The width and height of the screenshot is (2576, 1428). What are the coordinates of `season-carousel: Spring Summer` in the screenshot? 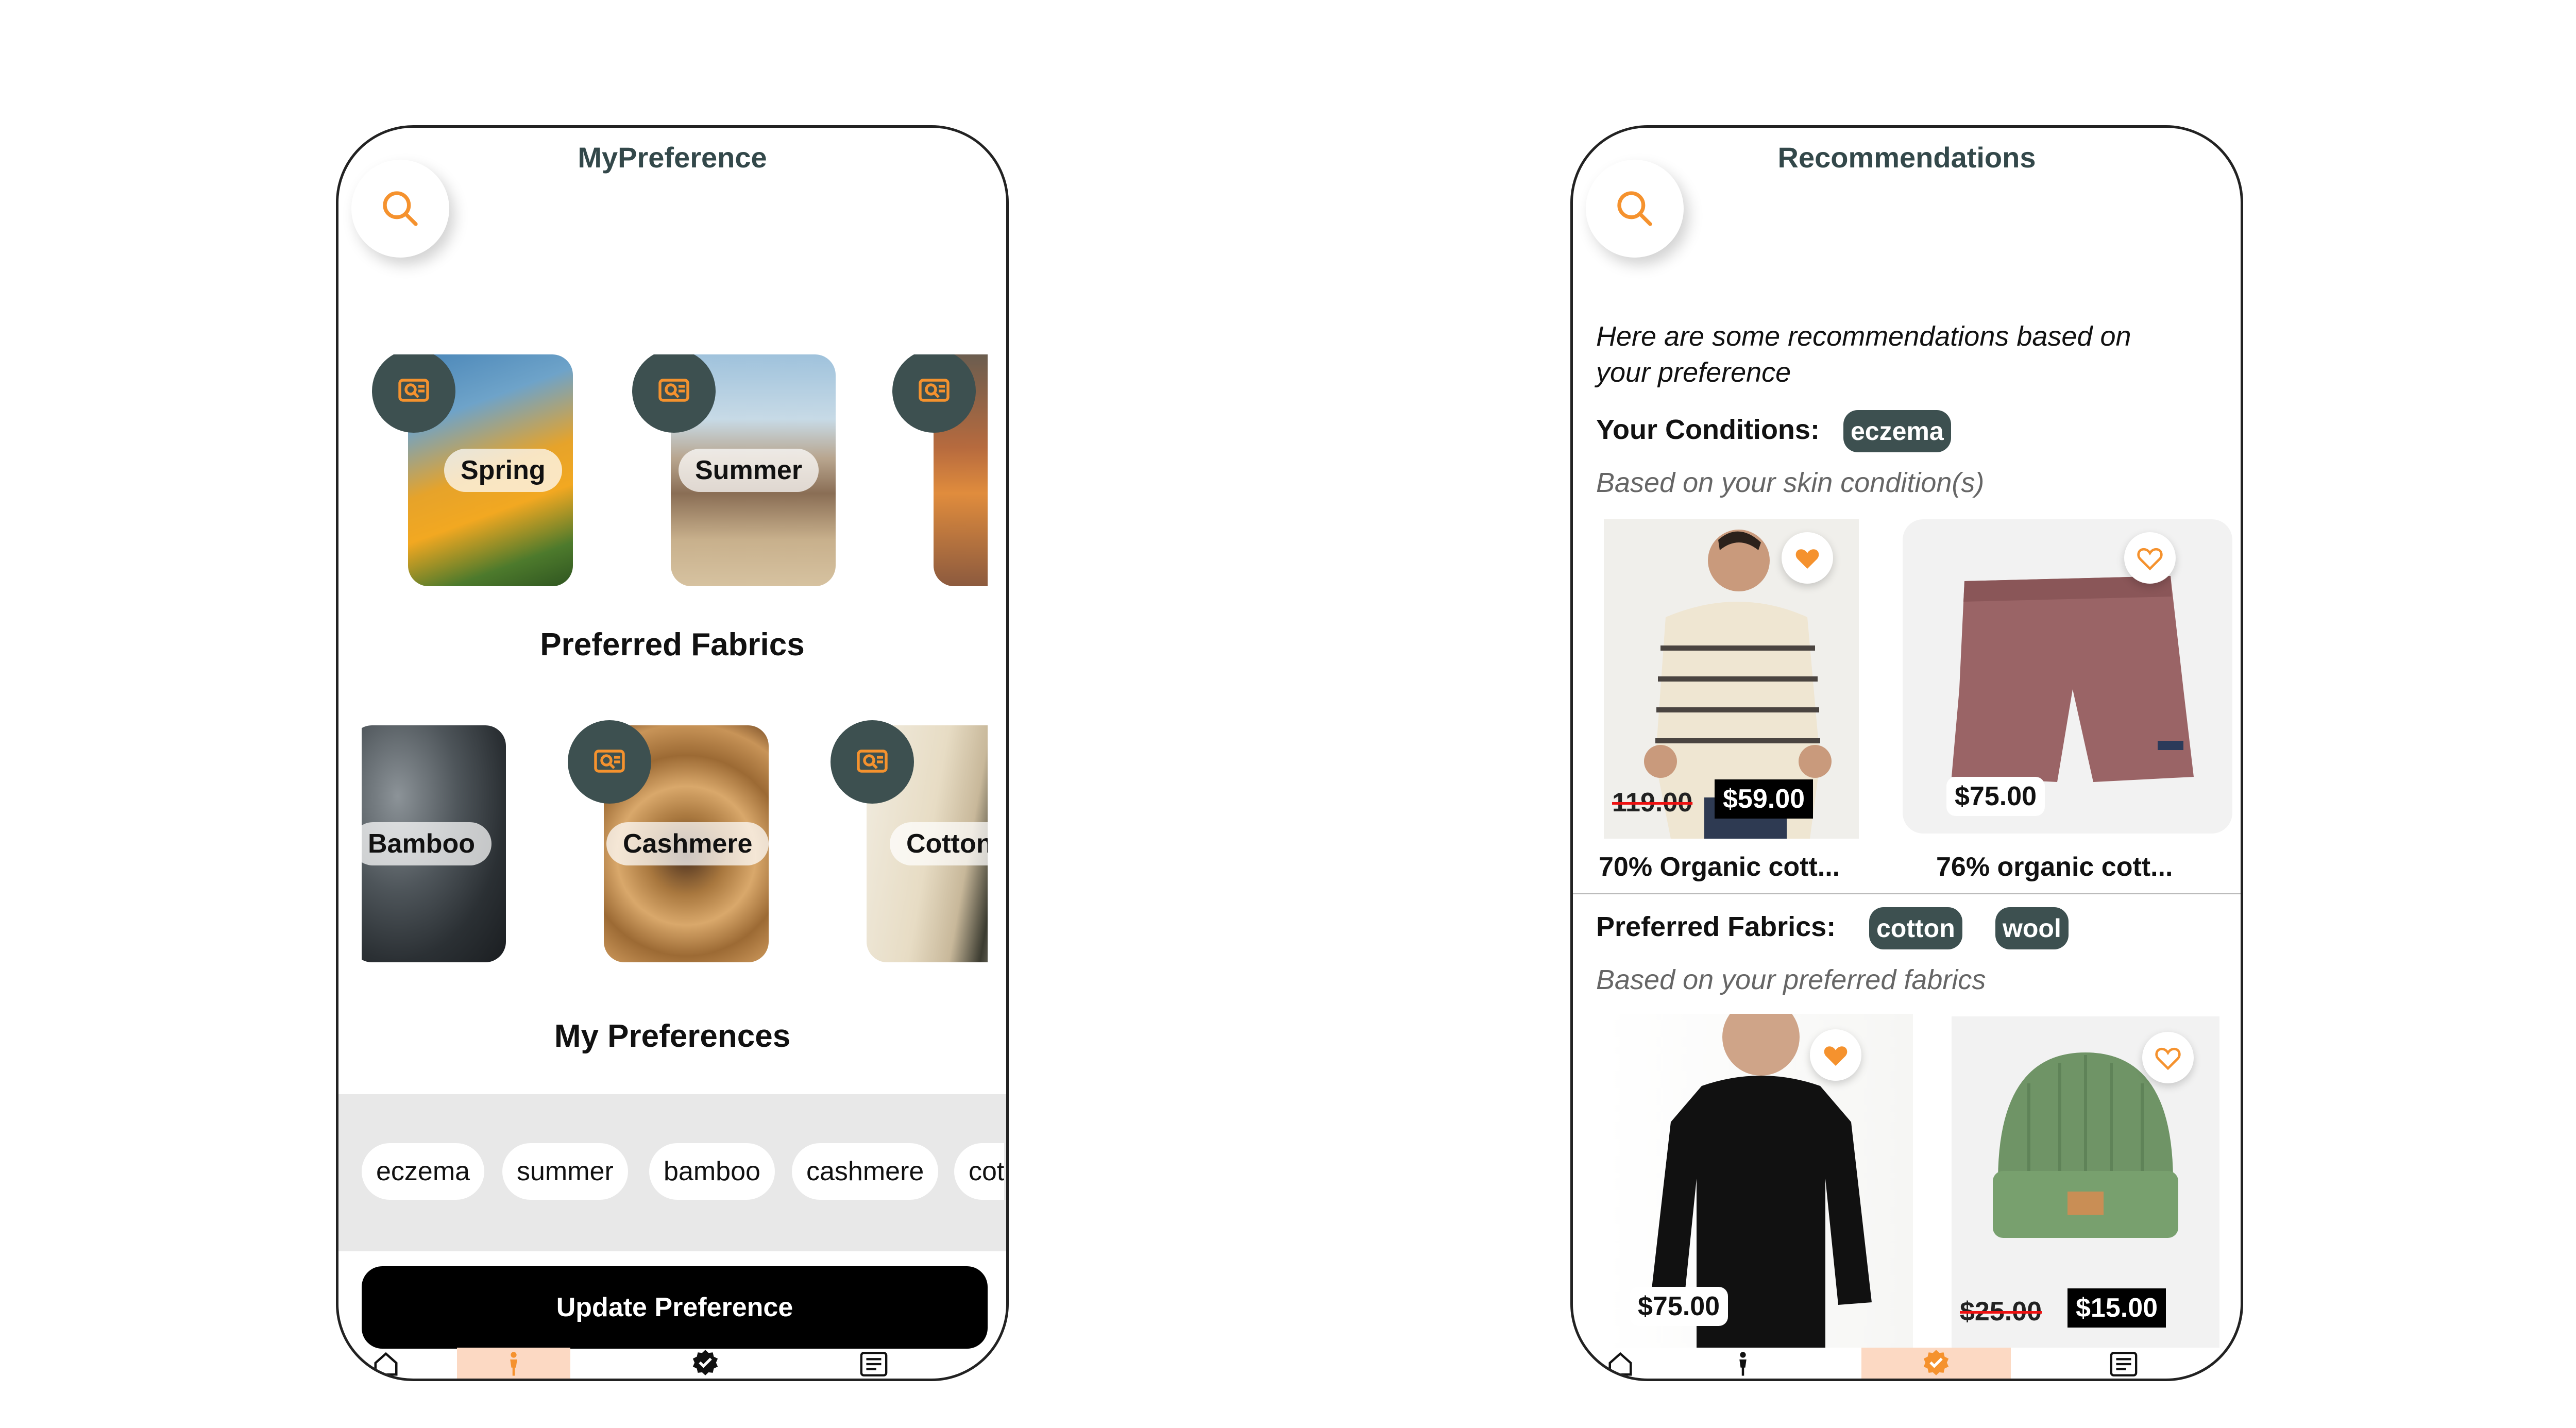 It's located at (675, 478).